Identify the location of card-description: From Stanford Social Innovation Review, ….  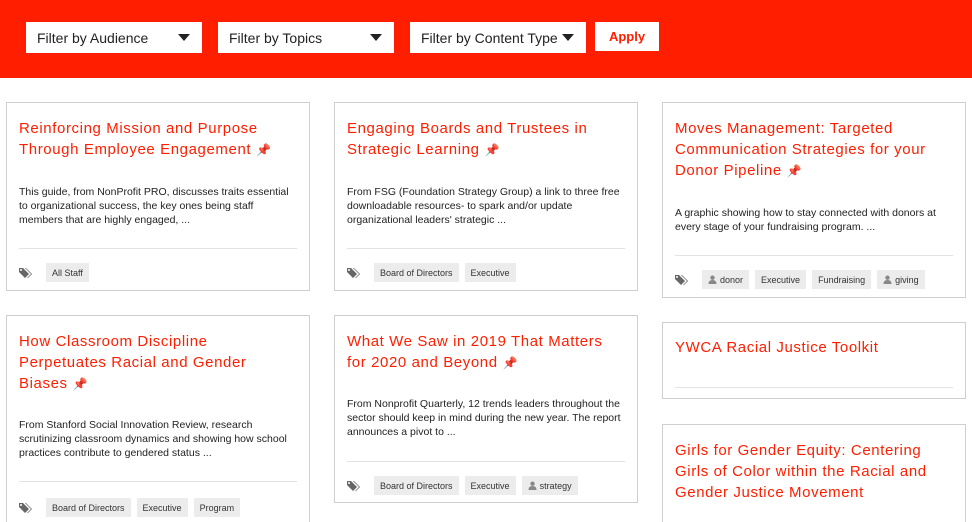
(153, 439).